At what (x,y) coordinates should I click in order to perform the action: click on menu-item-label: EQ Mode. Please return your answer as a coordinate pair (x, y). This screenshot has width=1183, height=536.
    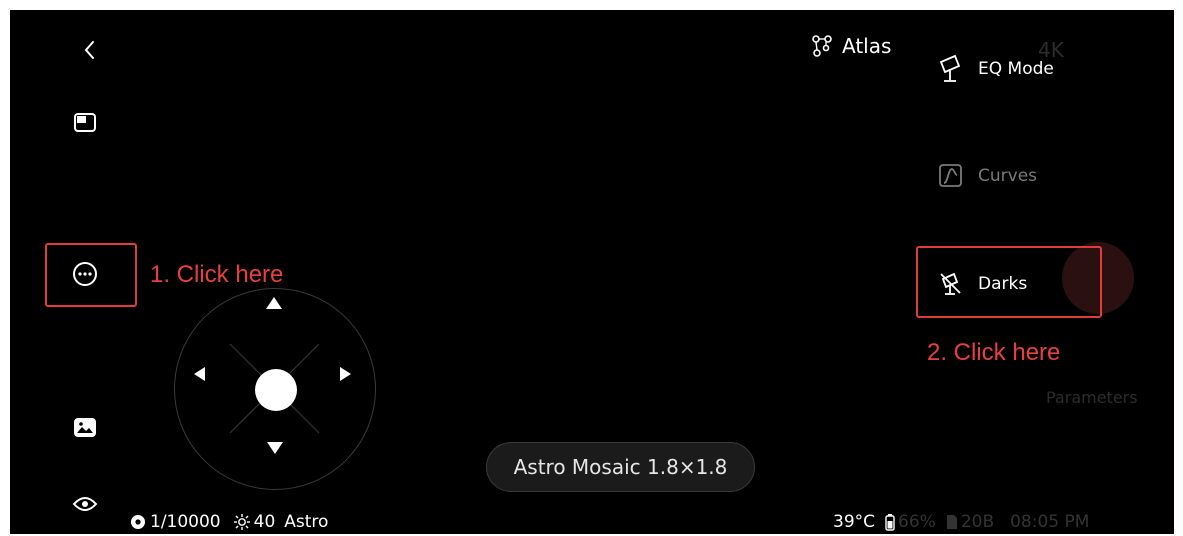
    Looking at the image, I should click on (1016, 69).